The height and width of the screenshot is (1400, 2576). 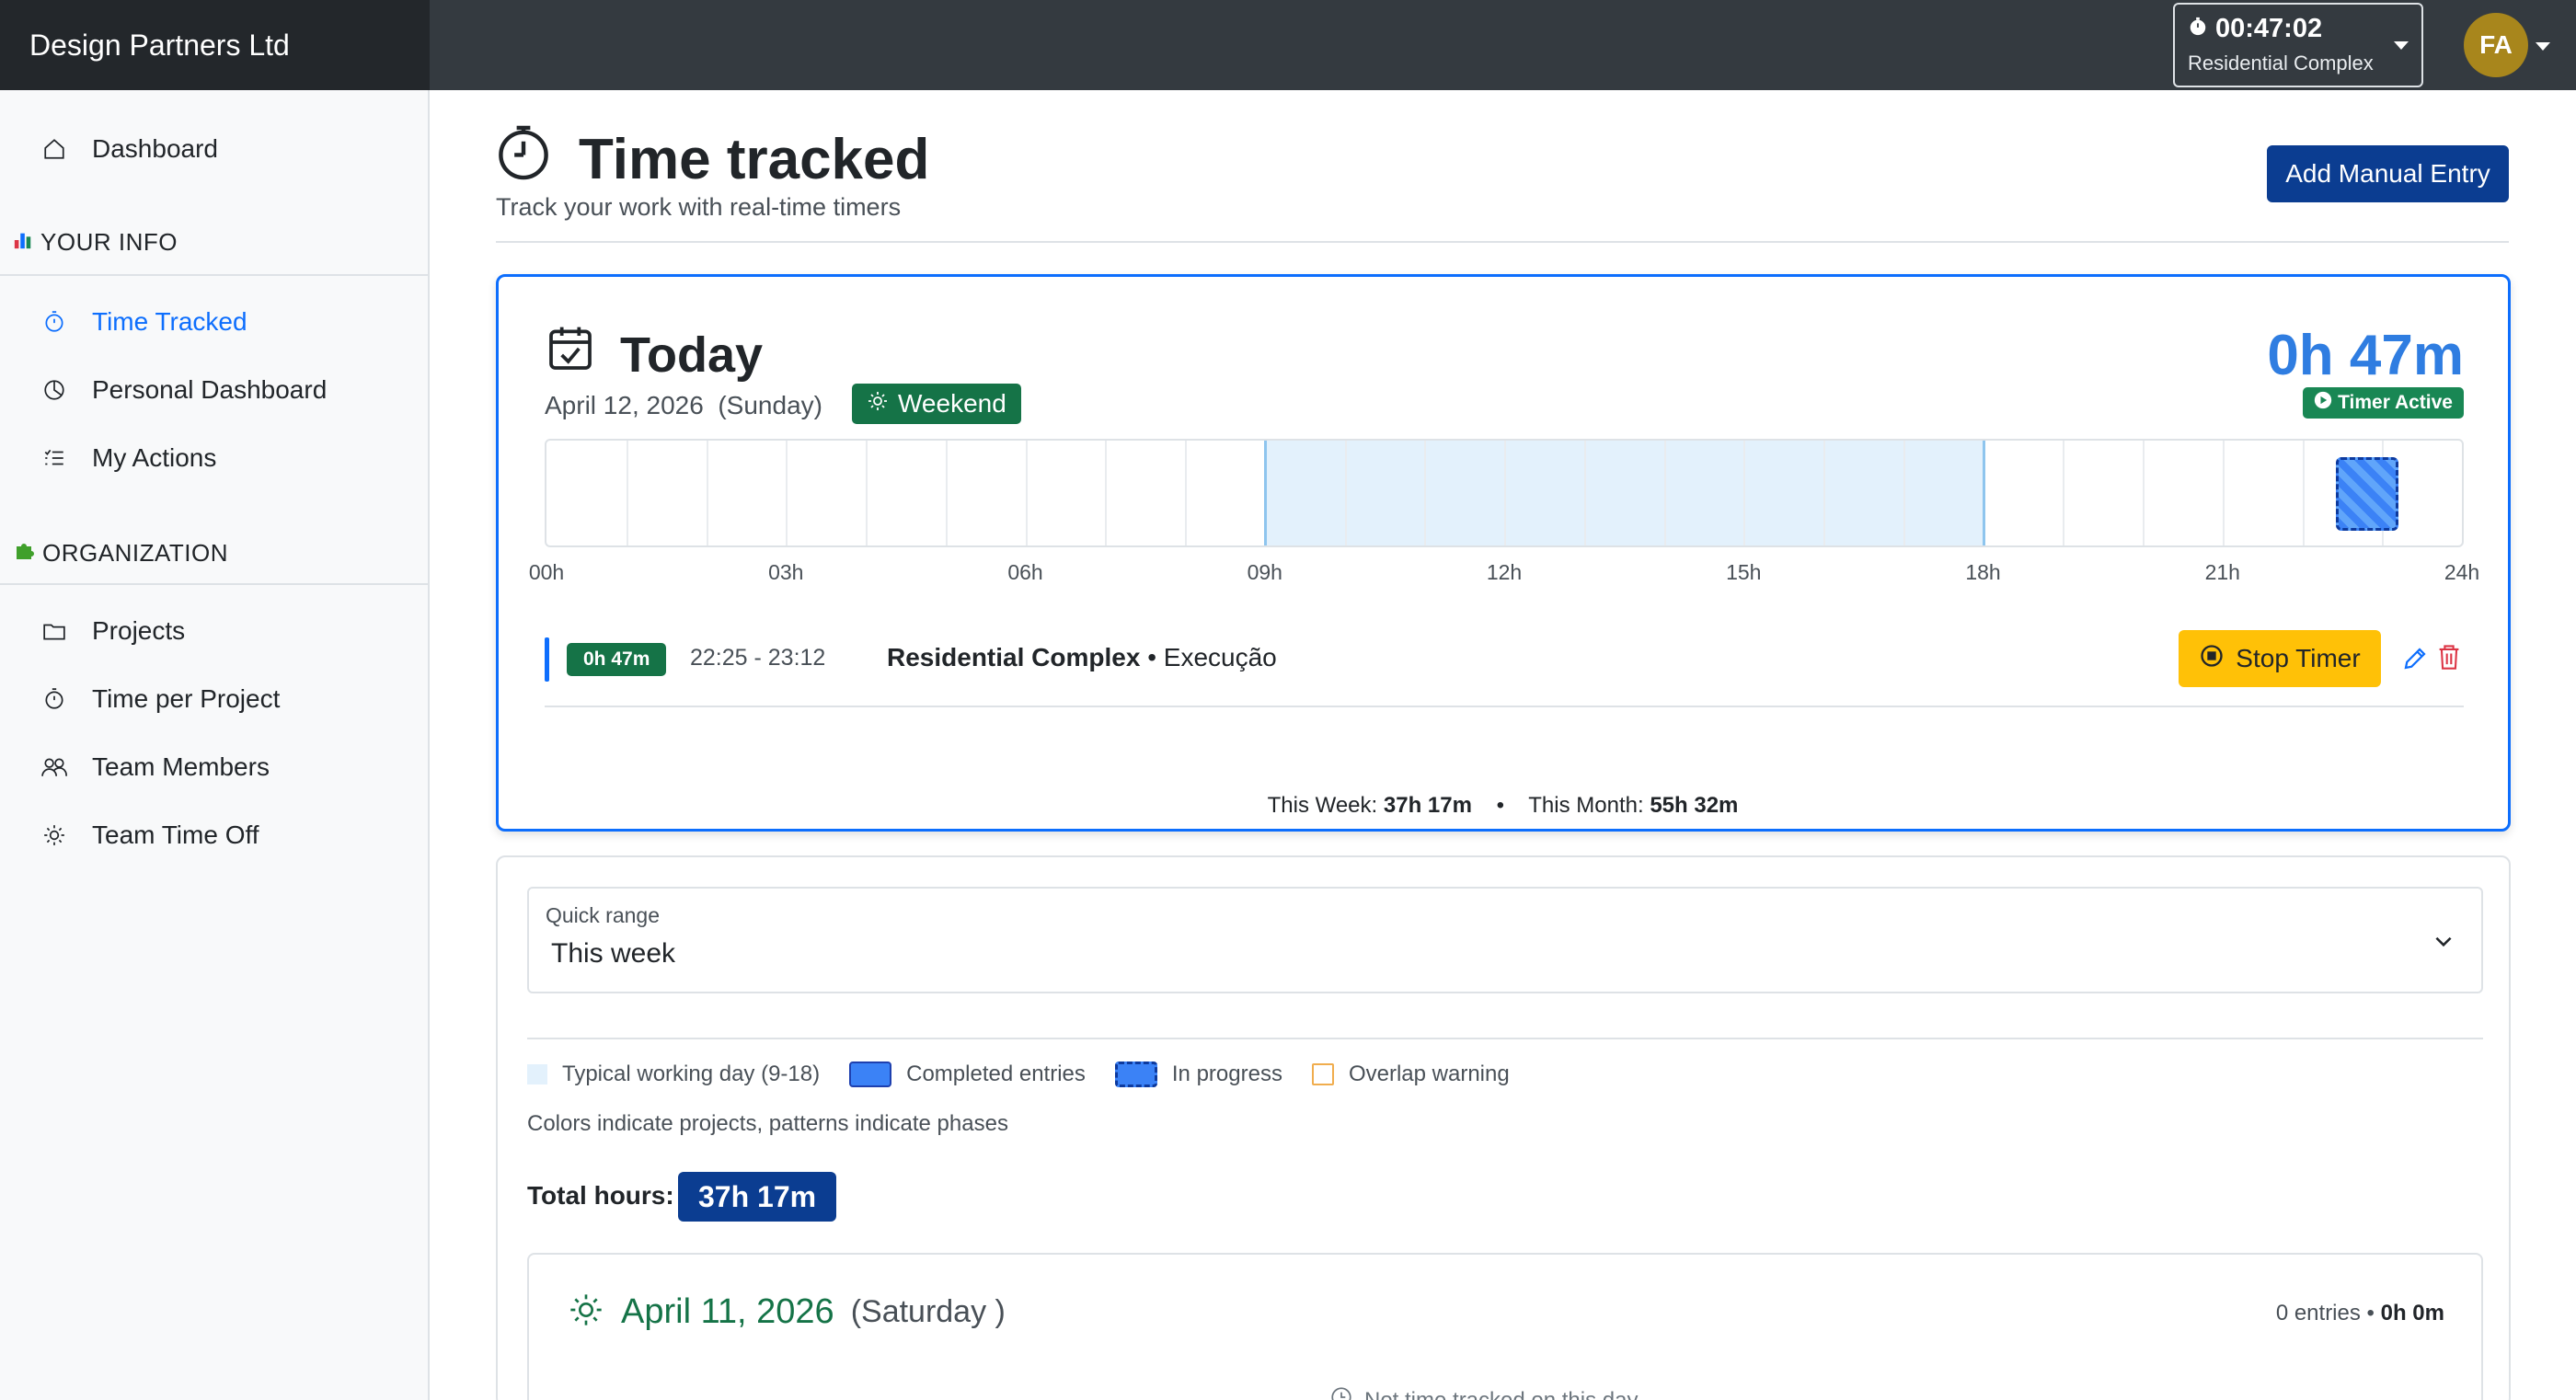 What do you see at coordinates (2462, 572) in the screenshot?
I see `timeline-tick-label: 24h` at bounding box center [2462, 572].